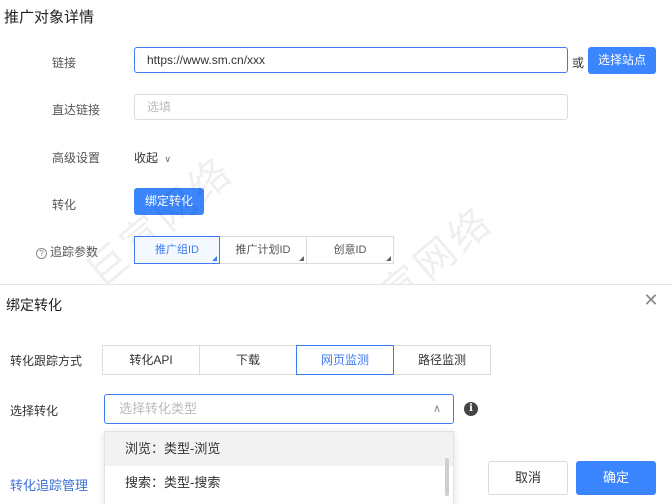 This screenshot has height=504, width=672. I want to click on track-param-label: 推广组ID, so click(177, 250).